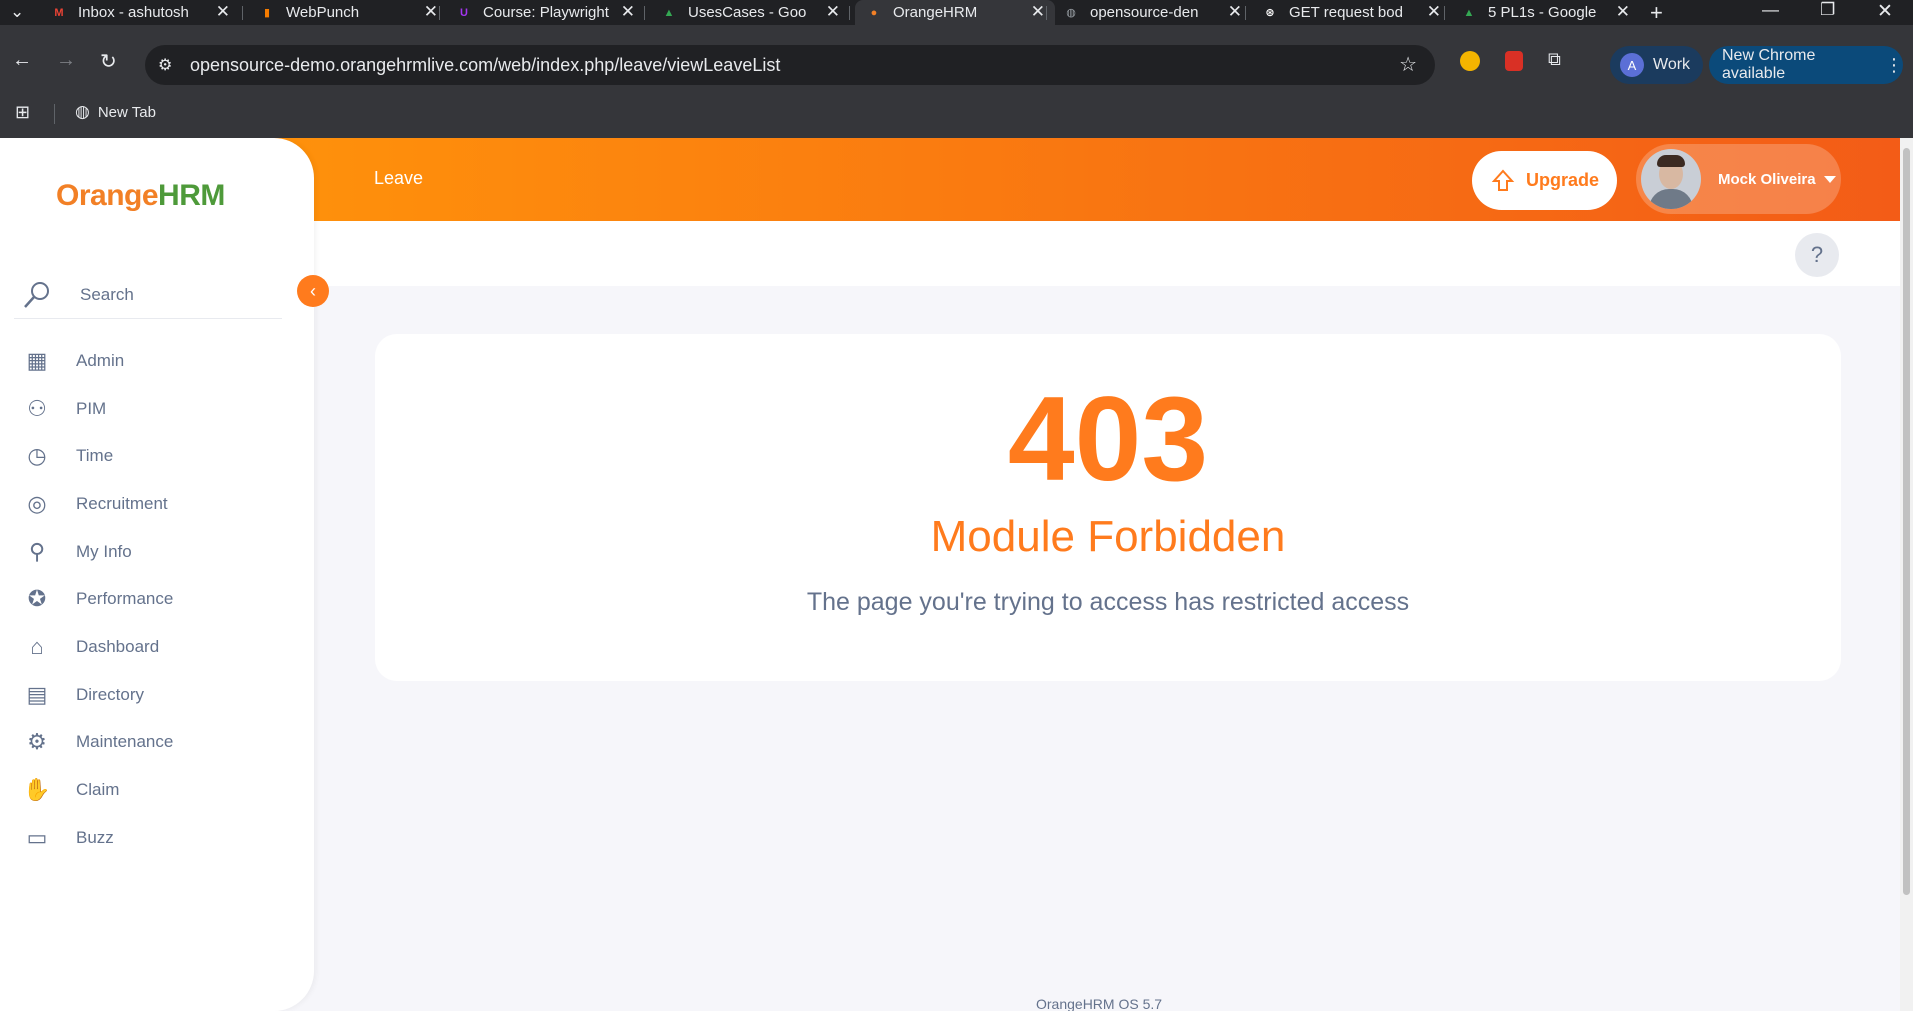 The width and height of the screenshot is (1913, 1011). I want to click on scrollbar-thumb, so click(1906, 521).